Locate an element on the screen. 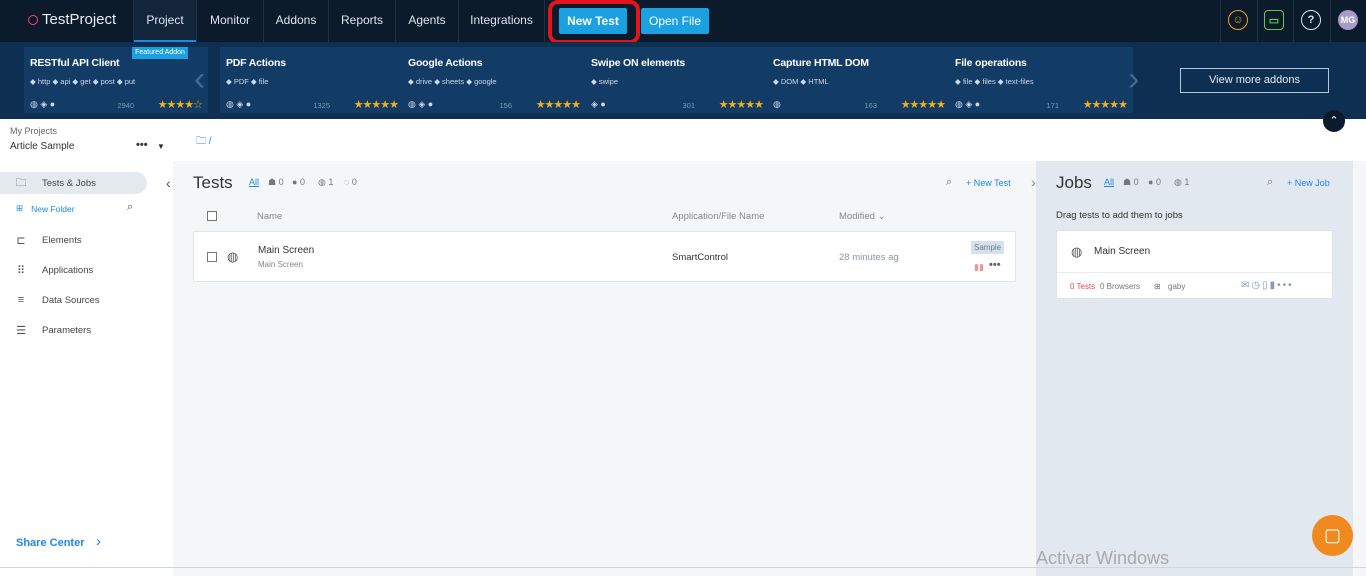 The width and height of the screenshot is (1366, 576). sidebar-item-data-sources: ≡ Data Sources is located at coordinates (73, 300).